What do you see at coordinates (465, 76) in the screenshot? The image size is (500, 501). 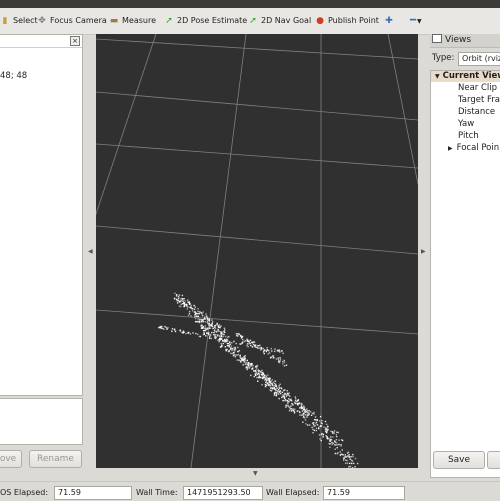 I see `tree-row-current-view: ▼ Current View` at bounding box center [465, 76].